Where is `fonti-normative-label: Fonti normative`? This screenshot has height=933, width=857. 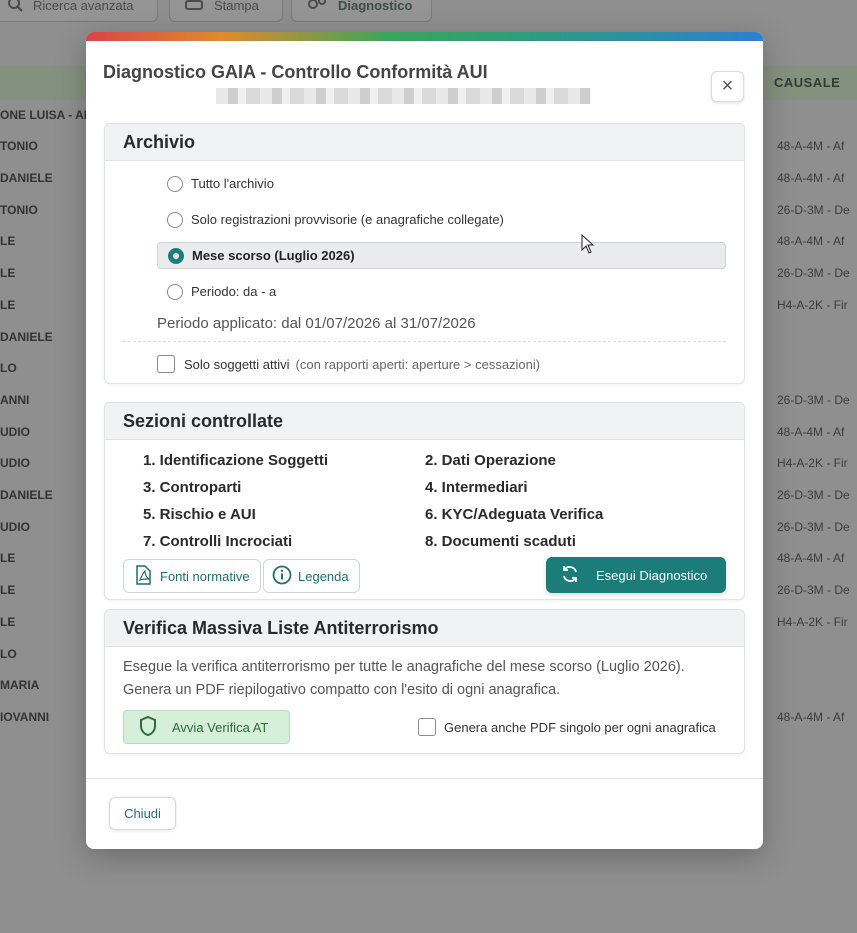 fonti-normative-label: Fonti normative is located at coordinates (205, 576).